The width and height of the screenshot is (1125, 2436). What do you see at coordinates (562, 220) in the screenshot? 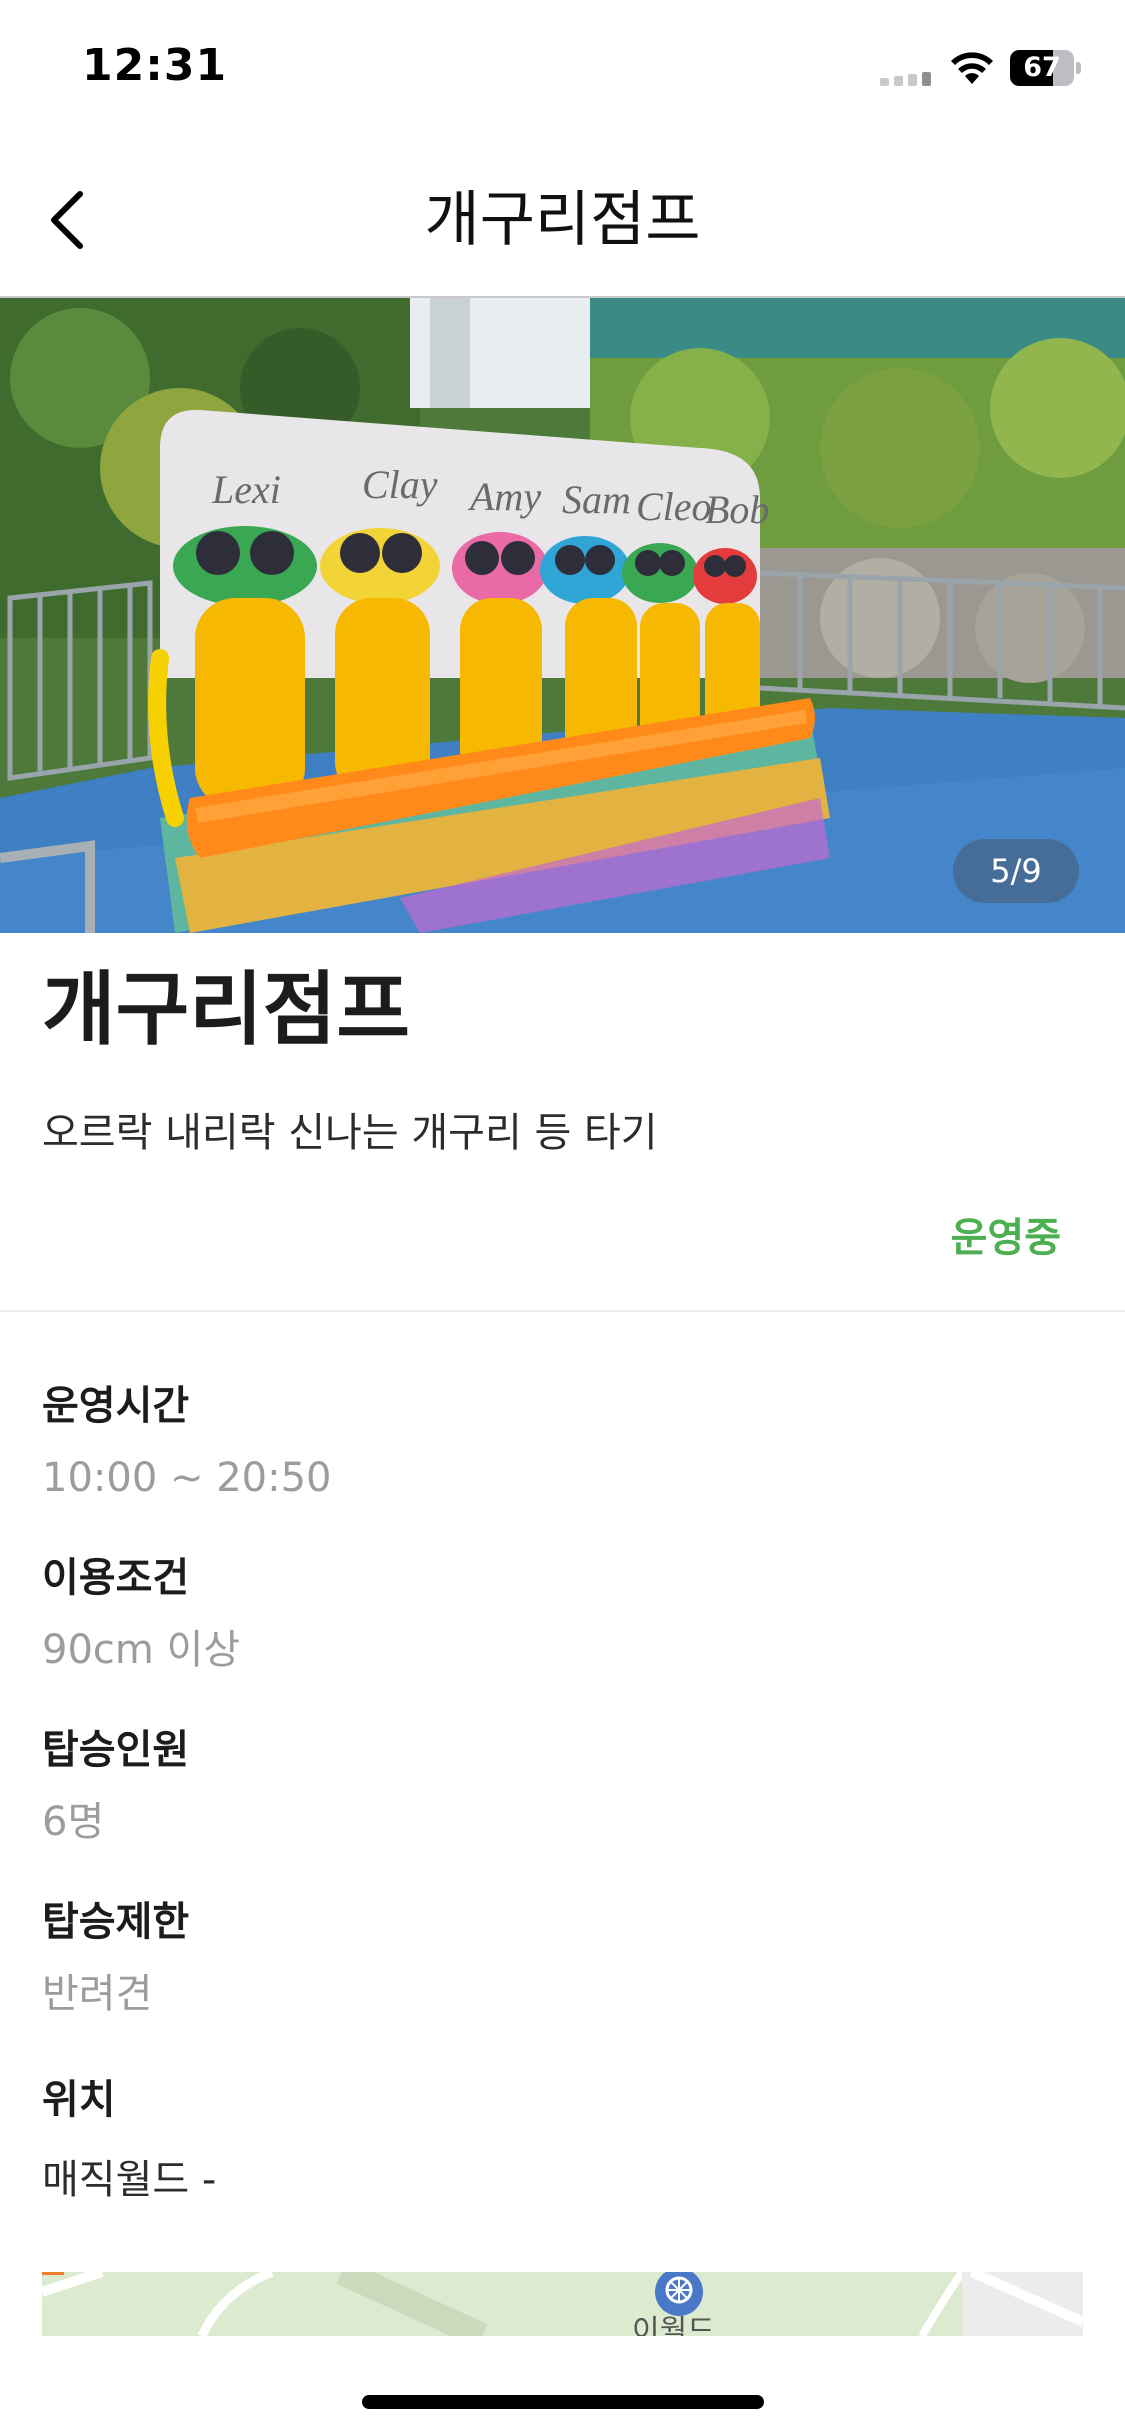
I see `nav-title: 개구리점프` at bounding box center [562, 220].